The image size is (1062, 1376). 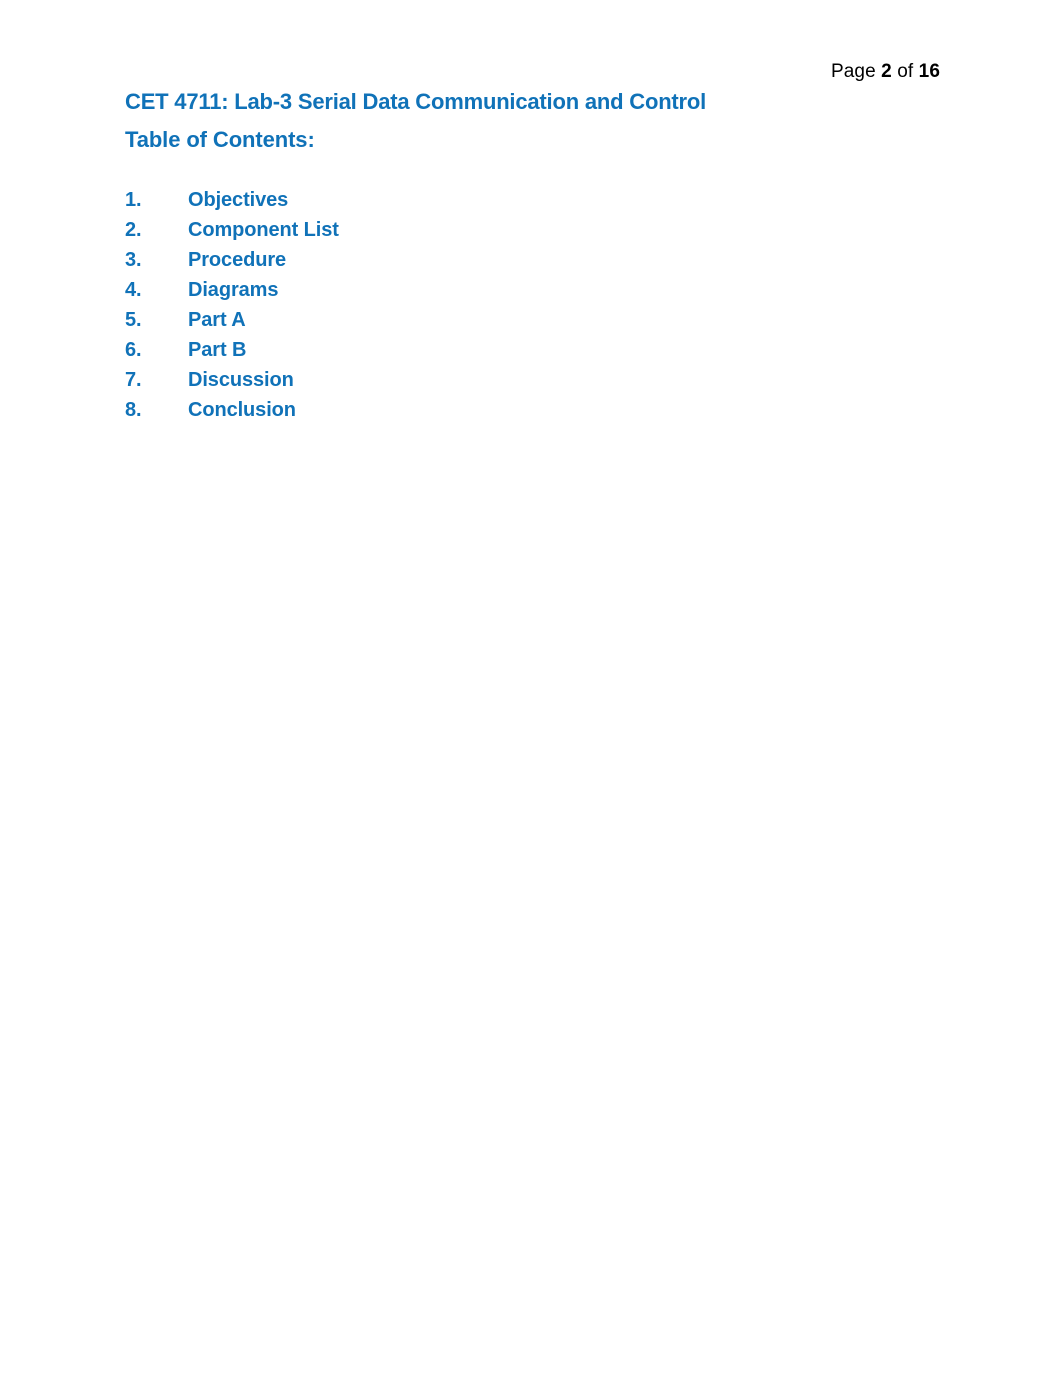 What do you see at coordinates (133, 230) in the screenshot?
I see `toc-entry-number: 2.` at bounding box center [133, 230].